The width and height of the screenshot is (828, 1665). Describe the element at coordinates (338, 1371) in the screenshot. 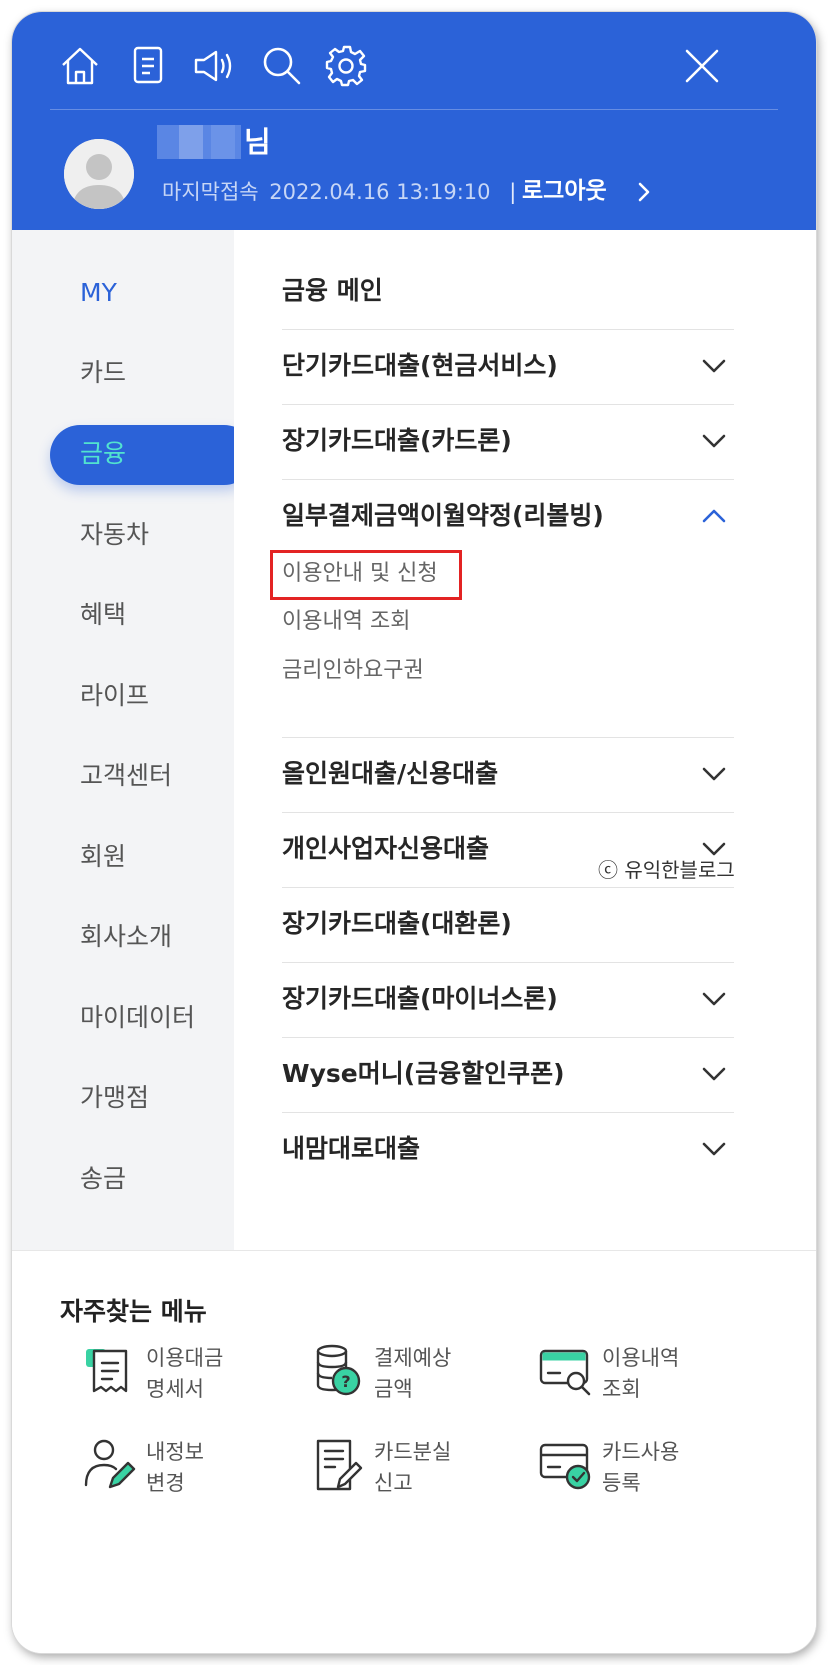

I see `coins-question-icon: ?` at that location.